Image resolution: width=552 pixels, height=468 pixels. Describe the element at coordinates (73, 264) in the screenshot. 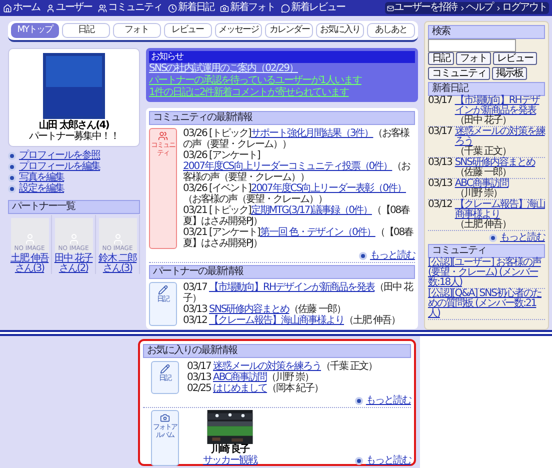

I see `partner-link: 田中 花子さん(2)` at that location.